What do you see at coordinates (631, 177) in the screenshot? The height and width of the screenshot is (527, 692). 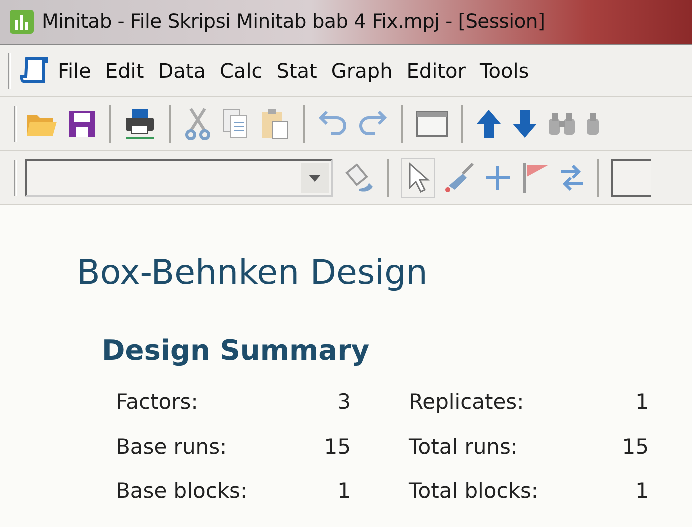 I see `input-field` at bounding box center [631, 177].